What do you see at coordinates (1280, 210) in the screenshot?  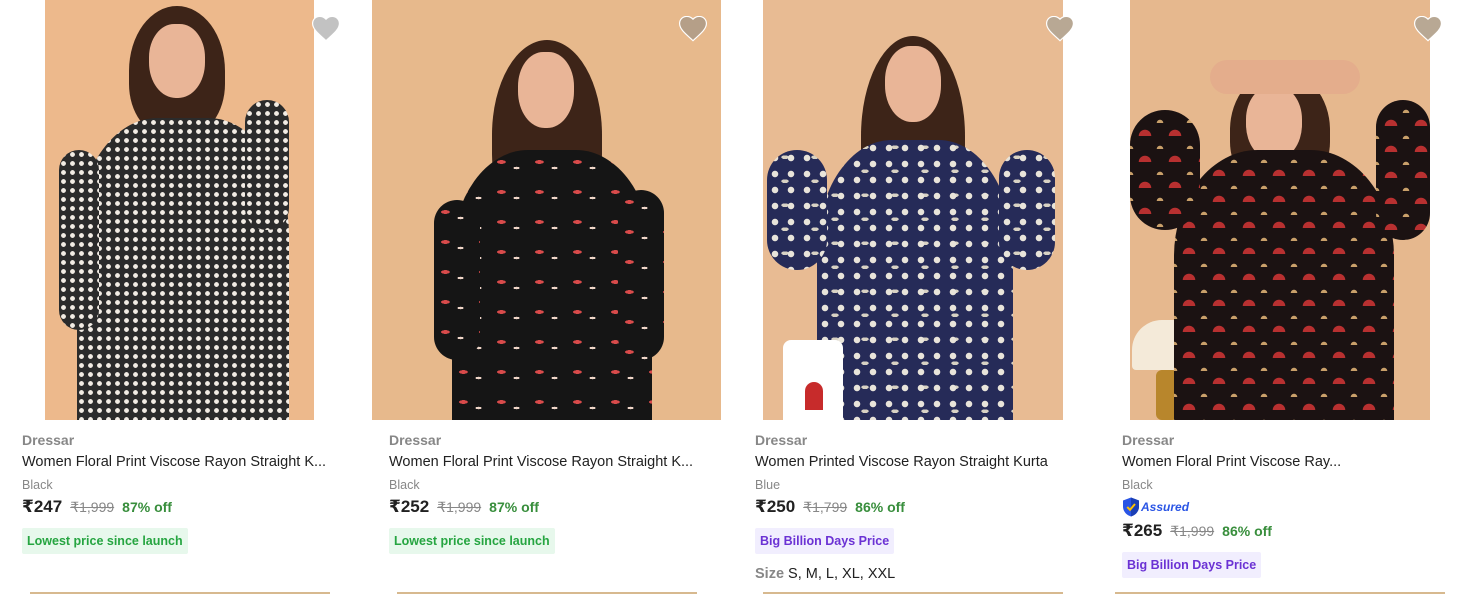 I see `kurta-black-red-fan-print-image` at bounding box center [1280, 210].